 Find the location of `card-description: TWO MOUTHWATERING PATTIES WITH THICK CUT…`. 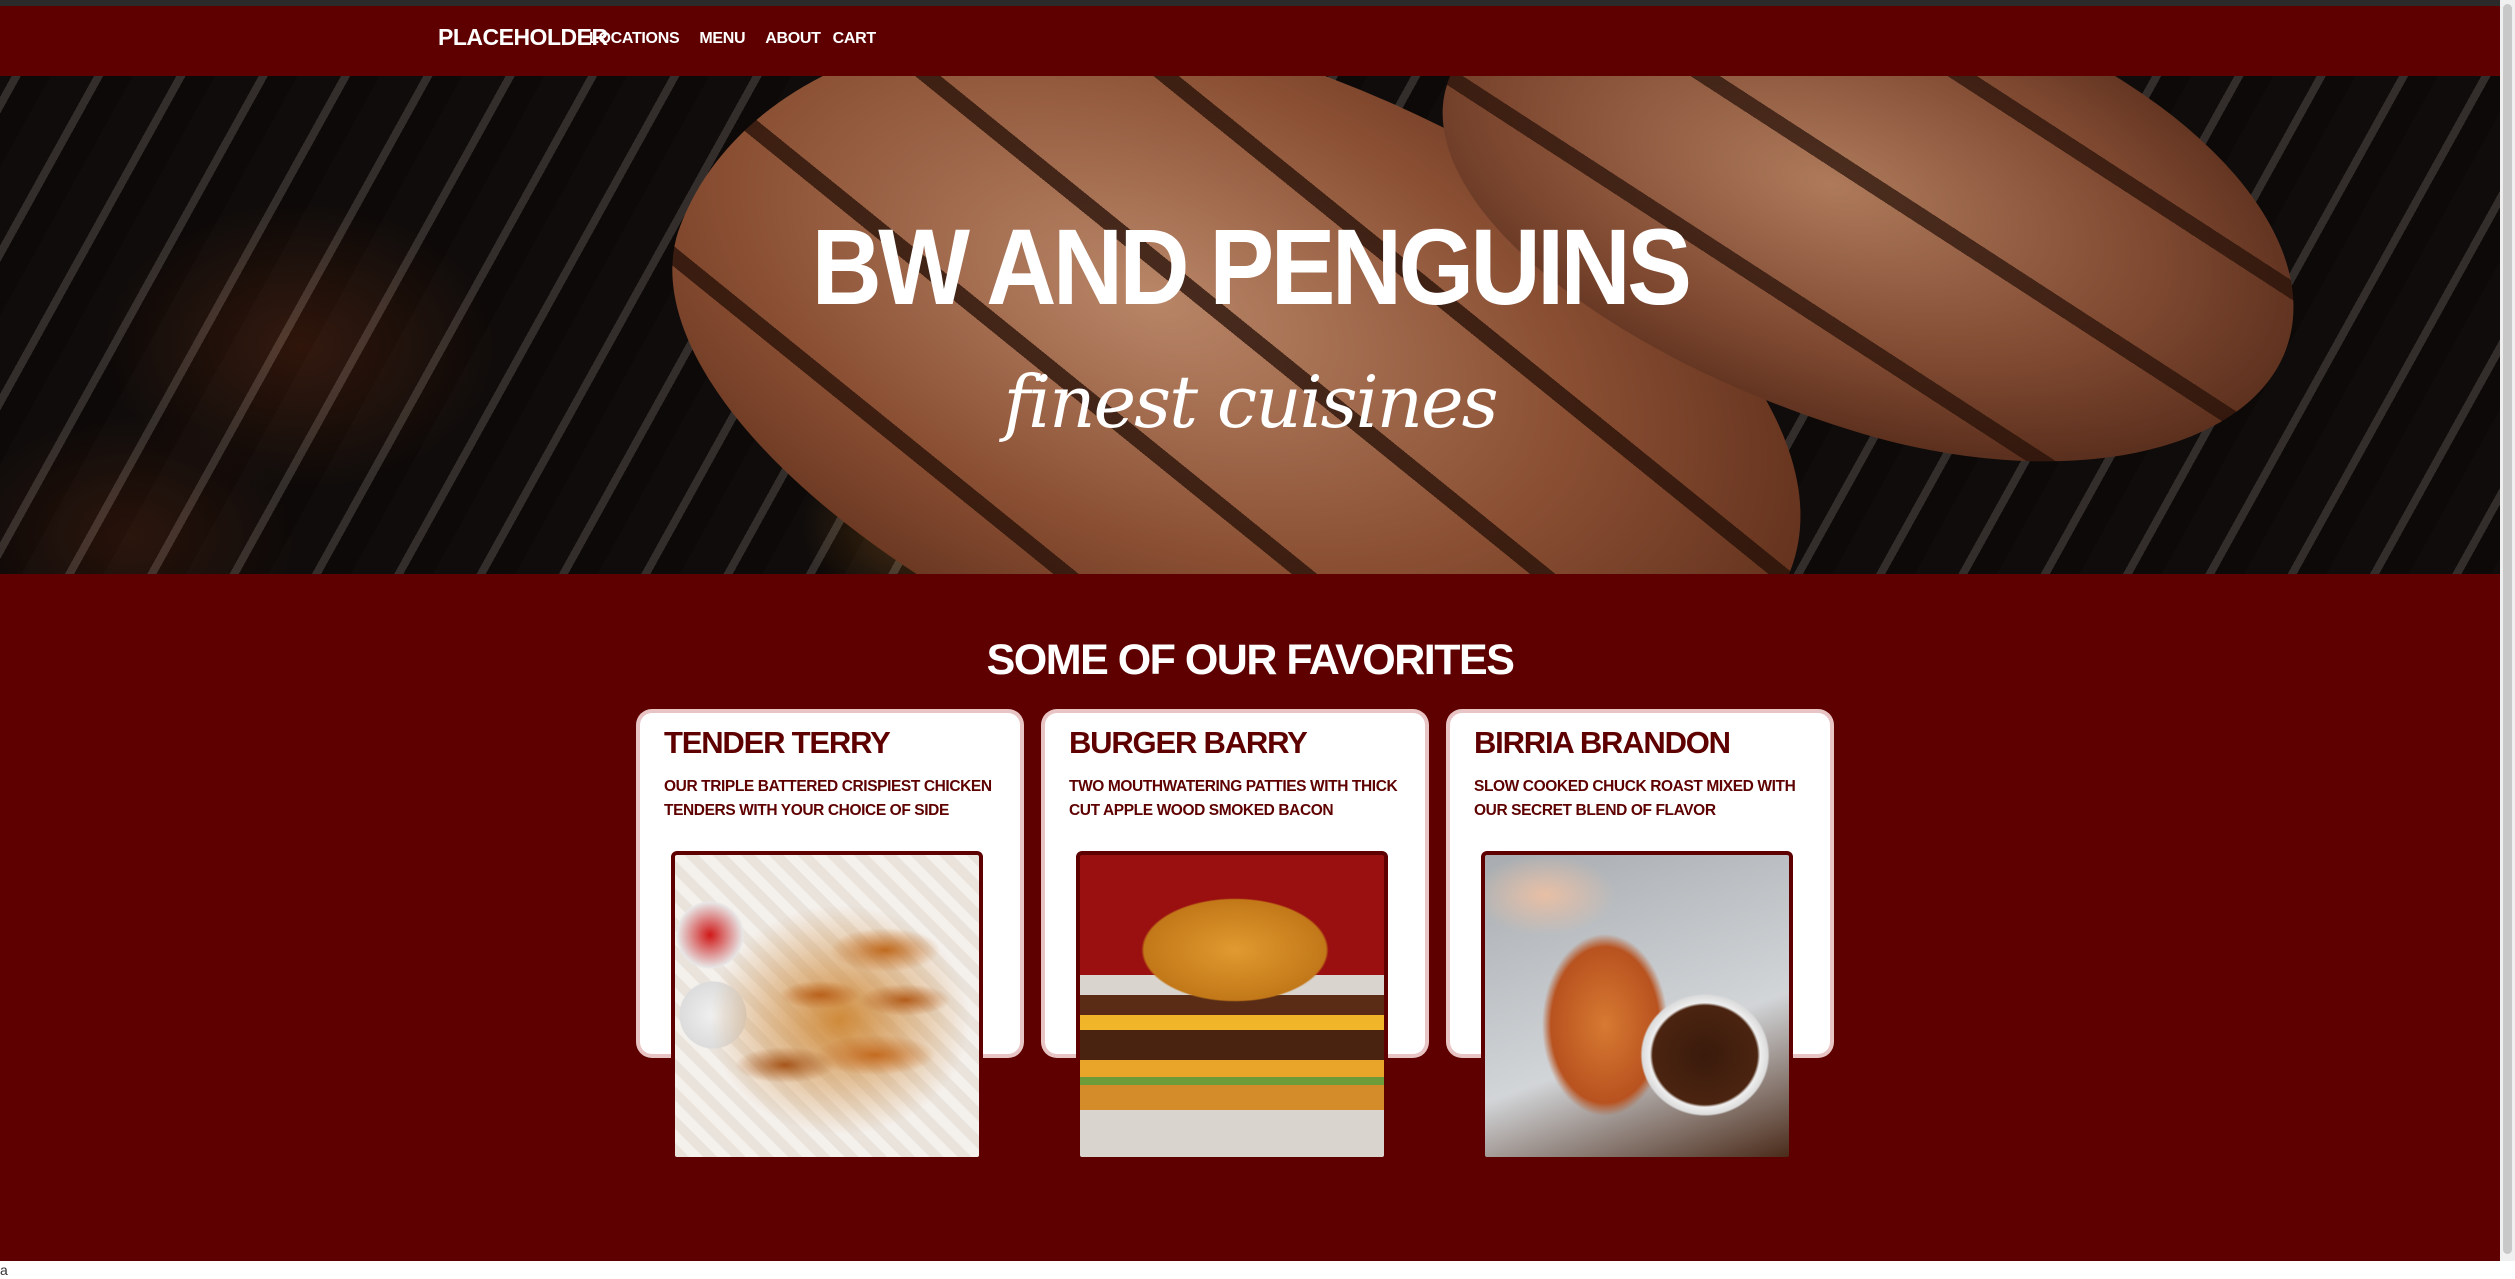

card-description: TWO MOUTHWATERING PATTIES WITH THICK CUT… is located at coordinates (1233, 798).